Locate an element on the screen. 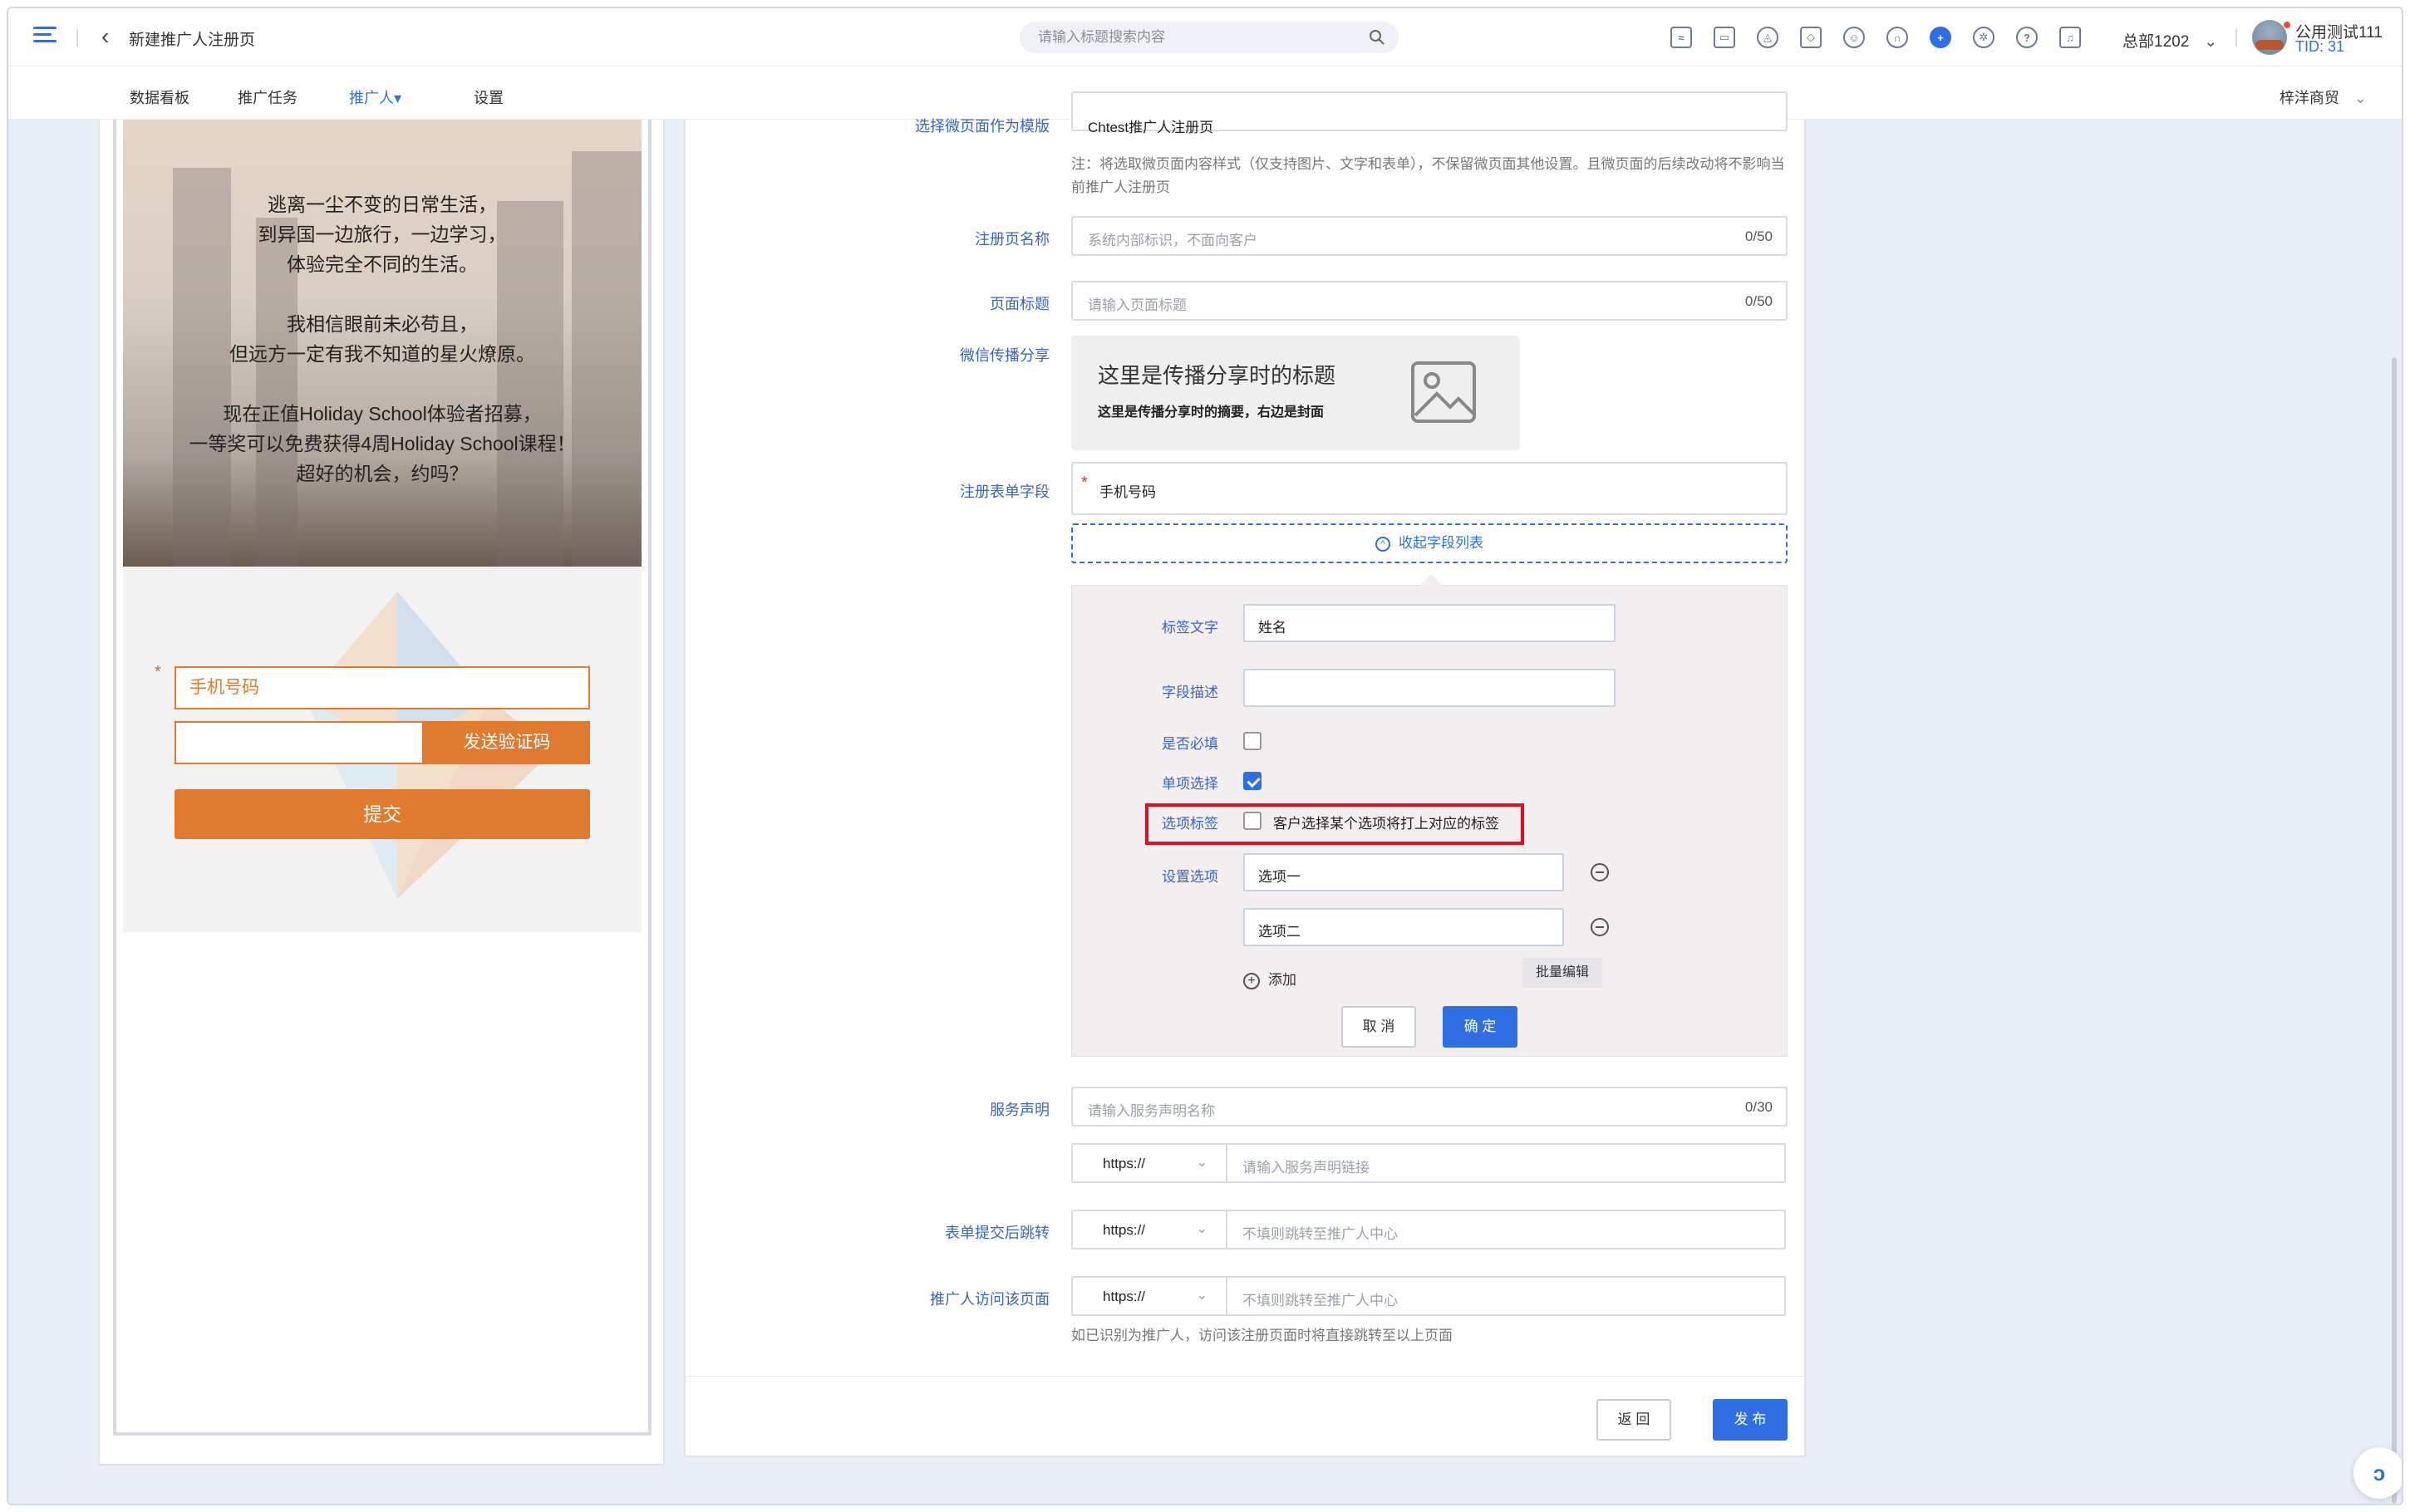  required-checkbox is located at coordinates (1252, 741).